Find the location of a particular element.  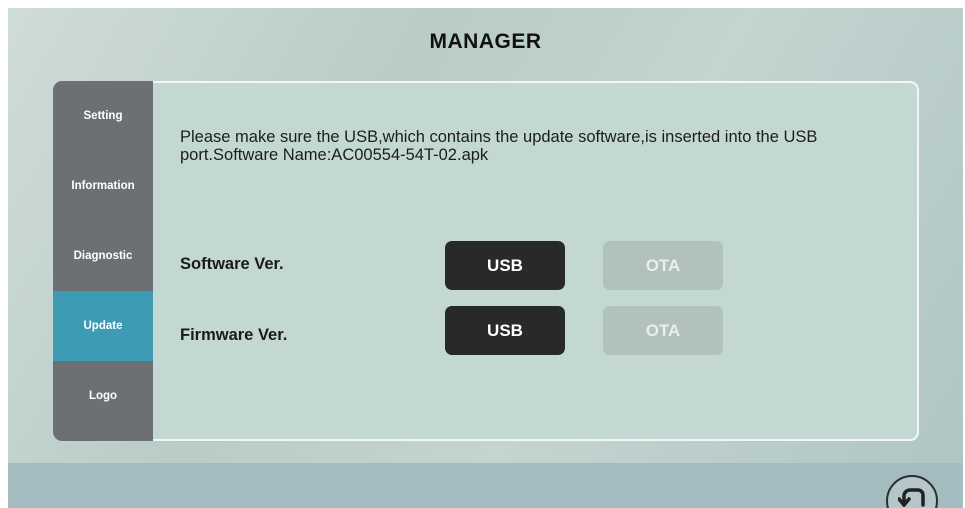

back-arrow-icon is located at coordinates (911, 497).